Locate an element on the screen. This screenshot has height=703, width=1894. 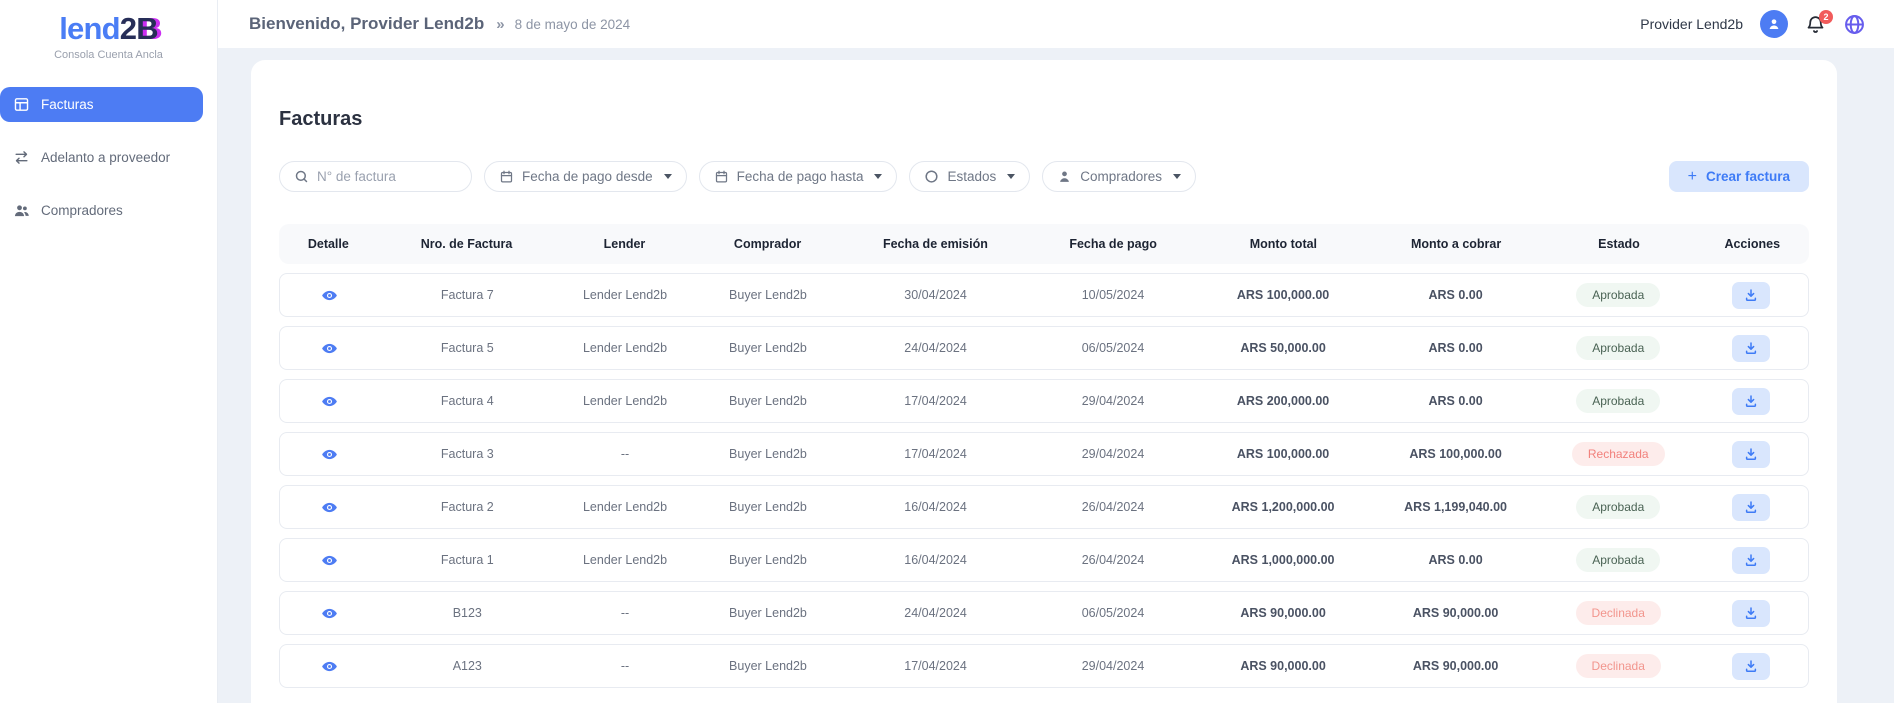
cell-invoice-number: B123 is located at coordinates (467, 613).